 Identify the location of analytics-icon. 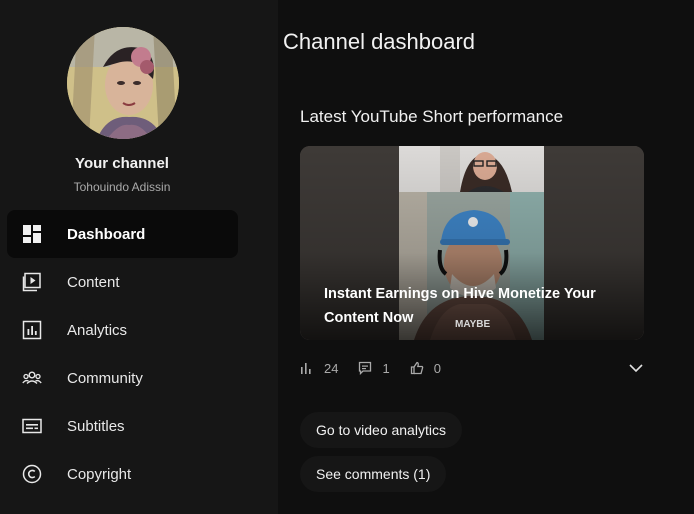
(32, 330).